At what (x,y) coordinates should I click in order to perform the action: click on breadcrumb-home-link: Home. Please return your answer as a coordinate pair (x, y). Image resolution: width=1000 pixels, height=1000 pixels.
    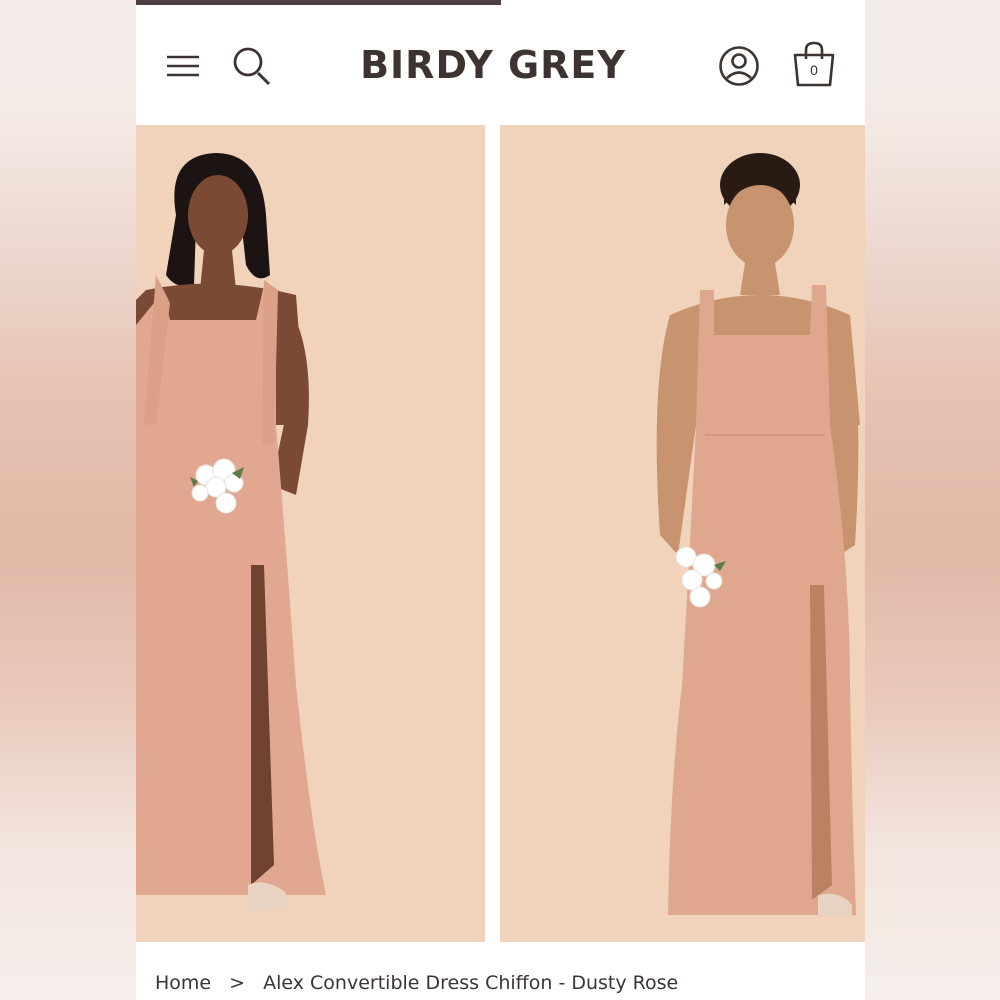
    Looking at the image, I should click on (183, 983).